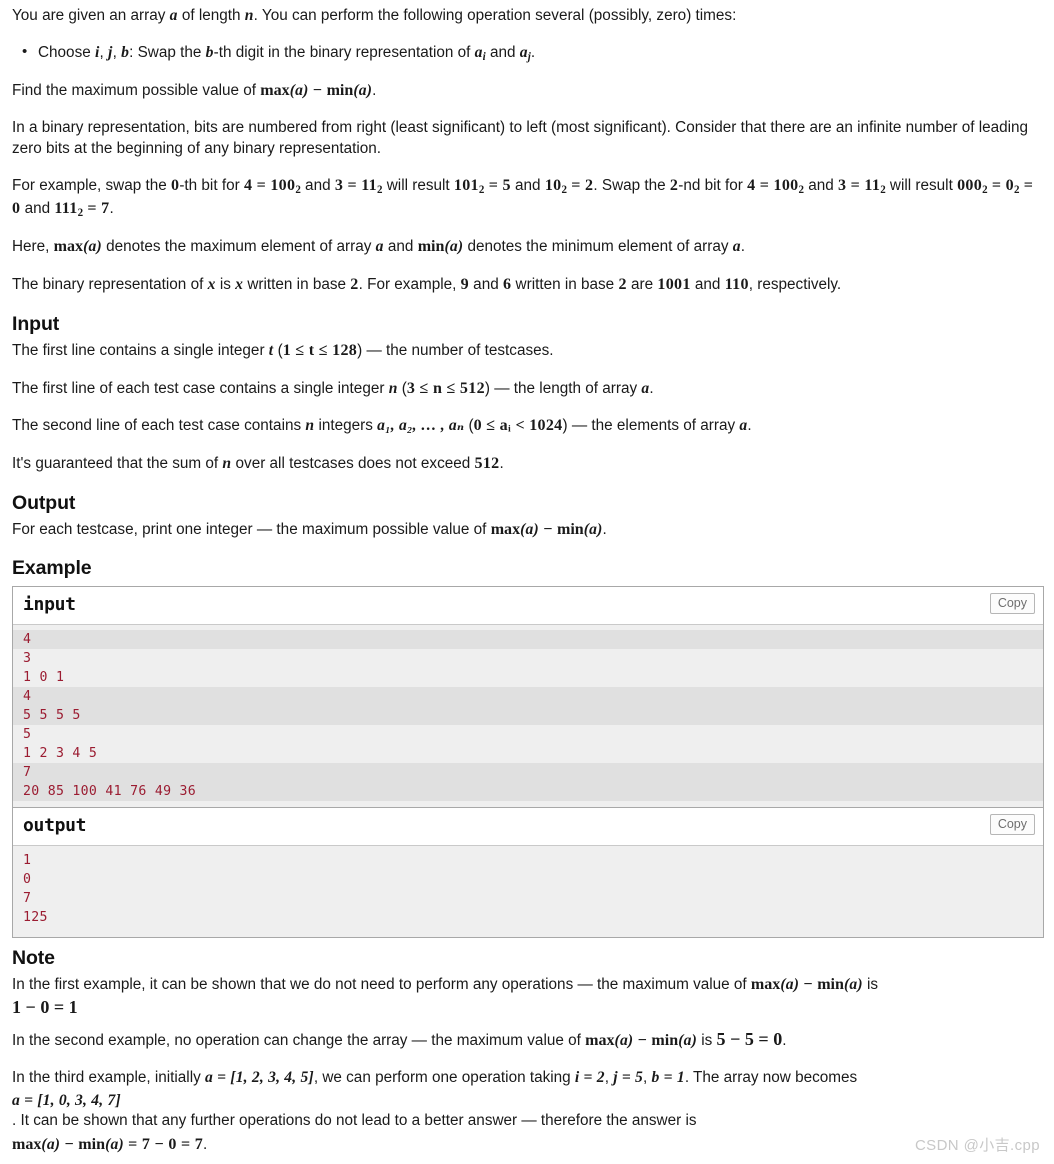  I want to click on input-section-heading: Input, so click(36, 323).